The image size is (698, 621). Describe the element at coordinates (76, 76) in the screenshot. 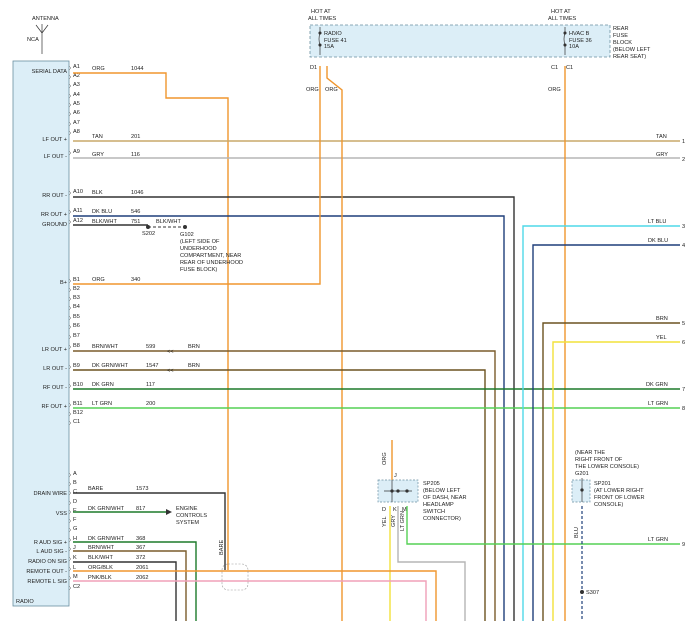

I see `radio-pin-id: A2` at that location.